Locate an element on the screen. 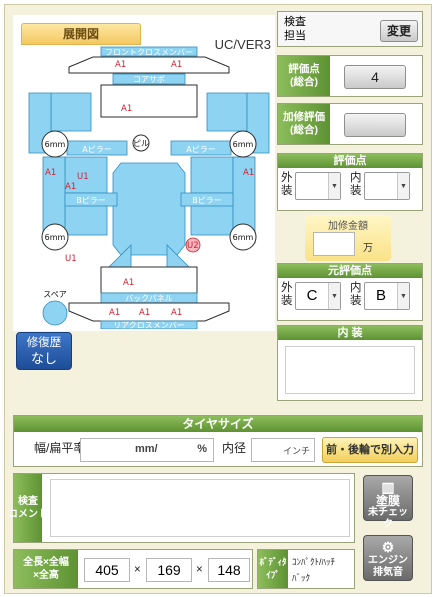 The height and width of the screenshot is (597, 437). comment-box: 検査 コメント is located at coordinates (181, 508).